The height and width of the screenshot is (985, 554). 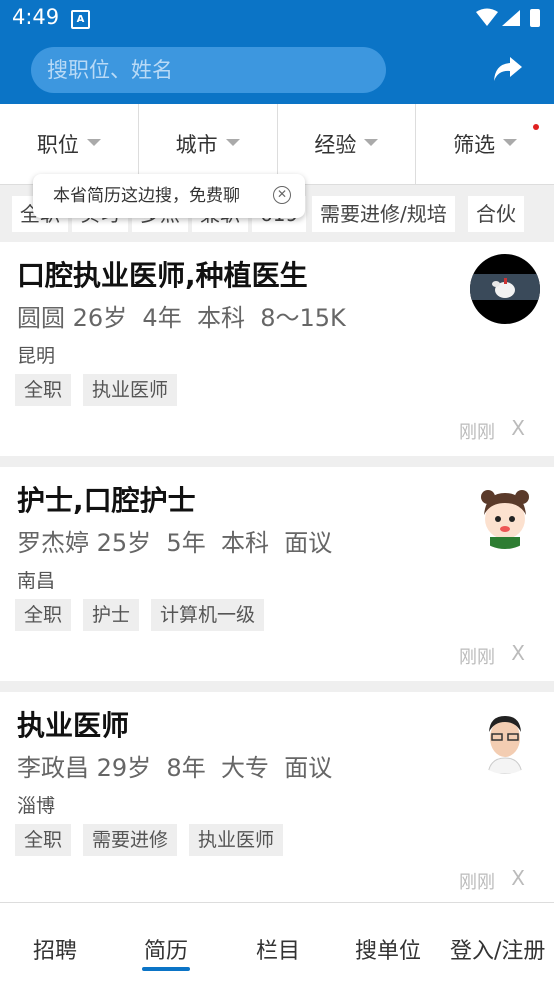 What do you see at coordinates (162, 275) in the screenshot?
I see `card-title: 口腔执业医师,种植医生` at bounding box center [162, 275].